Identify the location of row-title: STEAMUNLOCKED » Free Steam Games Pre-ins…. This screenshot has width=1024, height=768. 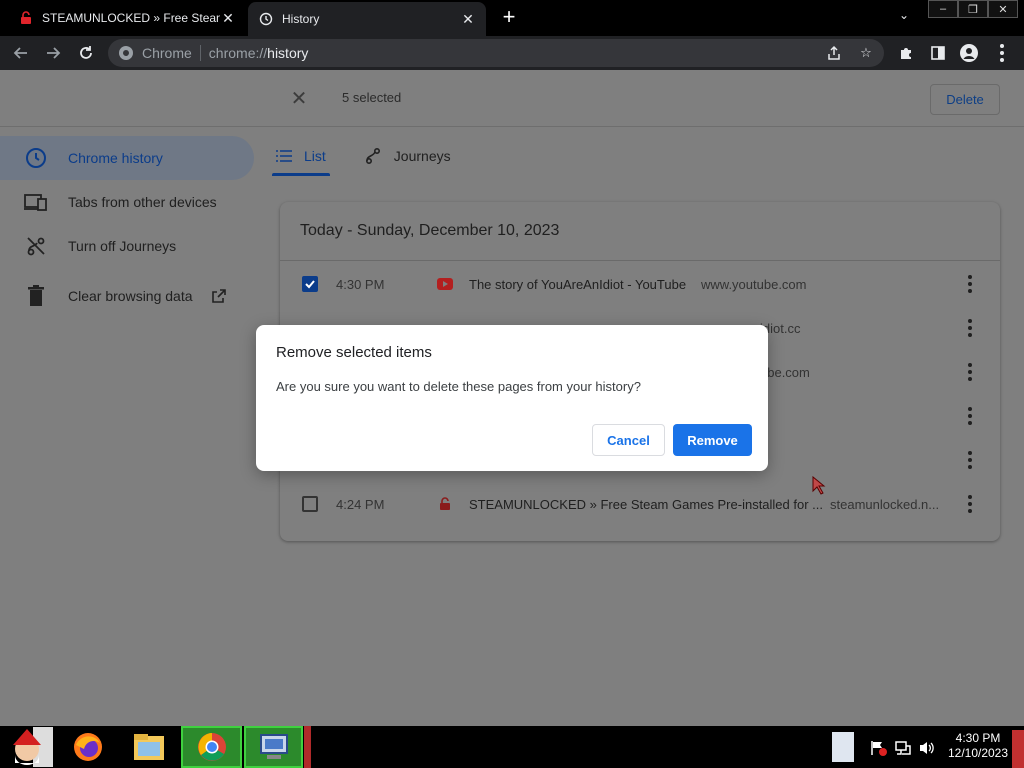
(646, 504).